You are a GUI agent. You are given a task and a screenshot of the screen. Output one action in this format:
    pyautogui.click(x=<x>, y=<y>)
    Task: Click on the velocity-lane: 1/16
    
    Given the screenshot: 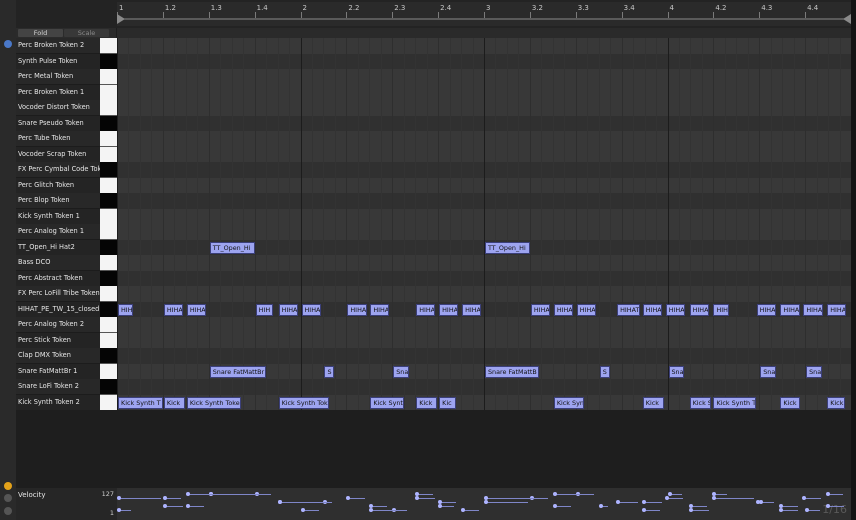 What is the action you would take?
    pyautogui.click(x=484, y=504)
    